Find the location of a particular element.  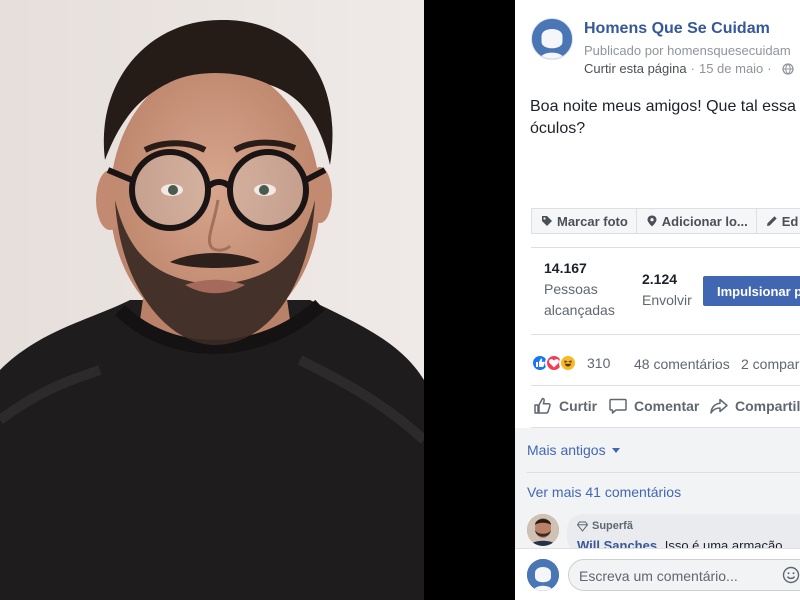

share-button: Compartil is located at coordinates (754, 406).